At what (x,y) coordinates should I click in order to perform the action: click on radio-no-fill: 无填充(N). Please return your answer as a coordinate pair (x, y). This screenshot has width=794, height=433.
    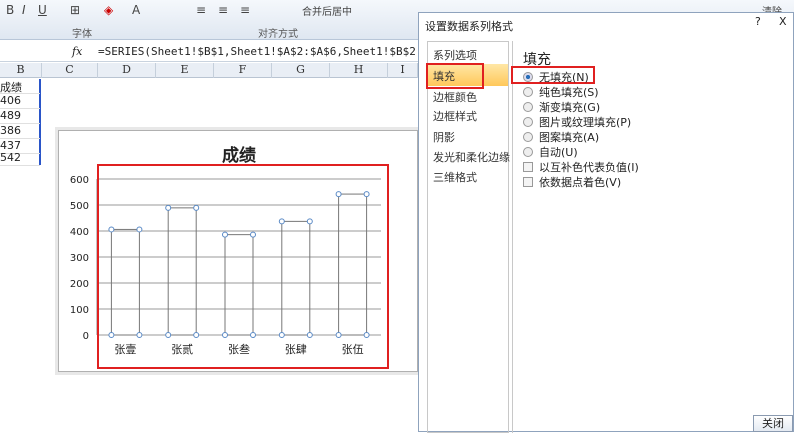
    Looking at the image, I should click on (556, 77).